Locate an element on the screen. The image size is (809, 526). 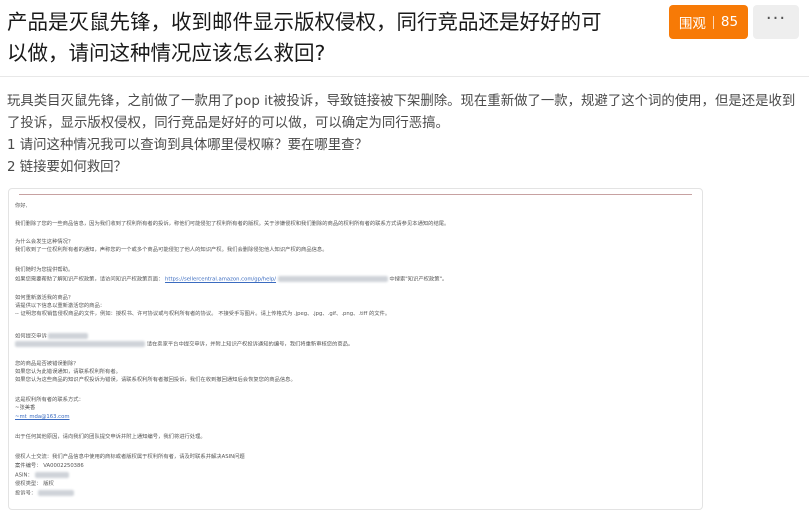
more-options-button: ··· is located at coordinates (776, 22).